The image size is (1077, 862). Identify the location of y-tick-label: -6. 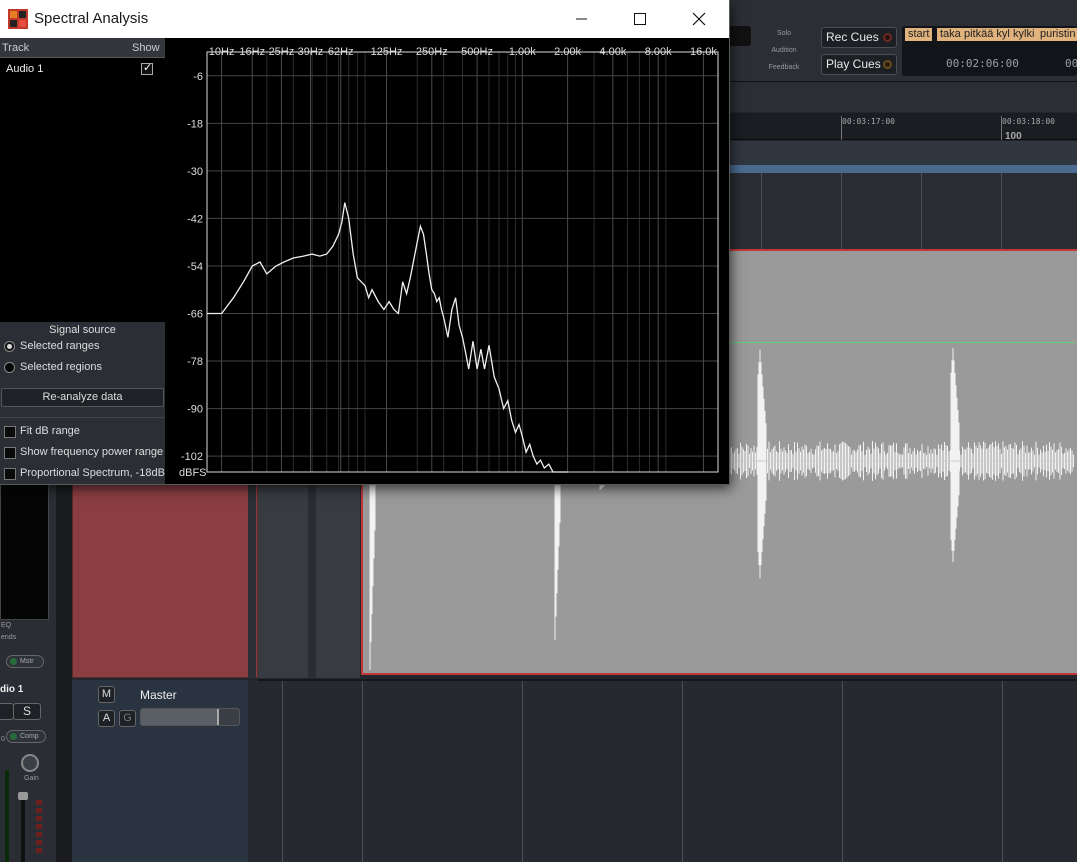
(198, 77).